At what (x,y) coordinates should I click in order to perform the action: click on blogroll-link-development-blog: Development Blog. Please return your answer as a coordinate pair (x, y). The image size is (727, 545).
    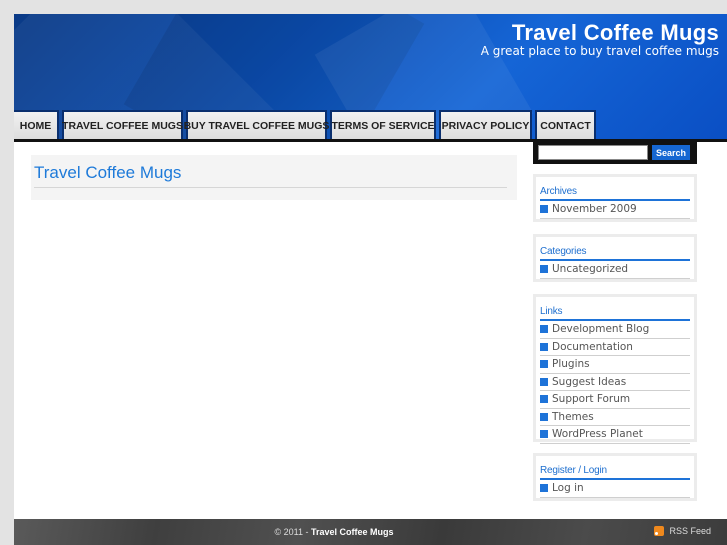
    Looking at the image, I should click on (615, 330).